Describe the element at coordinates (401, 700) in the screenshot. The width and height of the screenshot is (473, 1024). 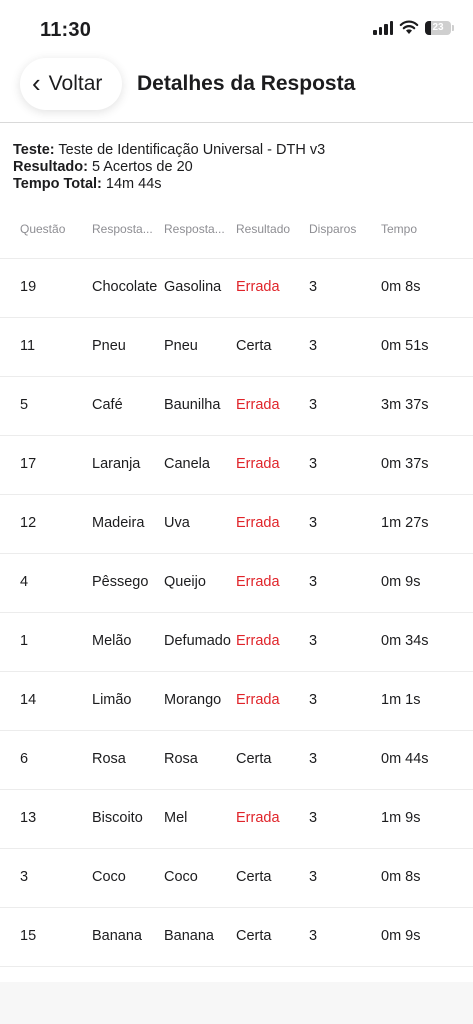
I see `cell-time: 1m 1s` at that location.